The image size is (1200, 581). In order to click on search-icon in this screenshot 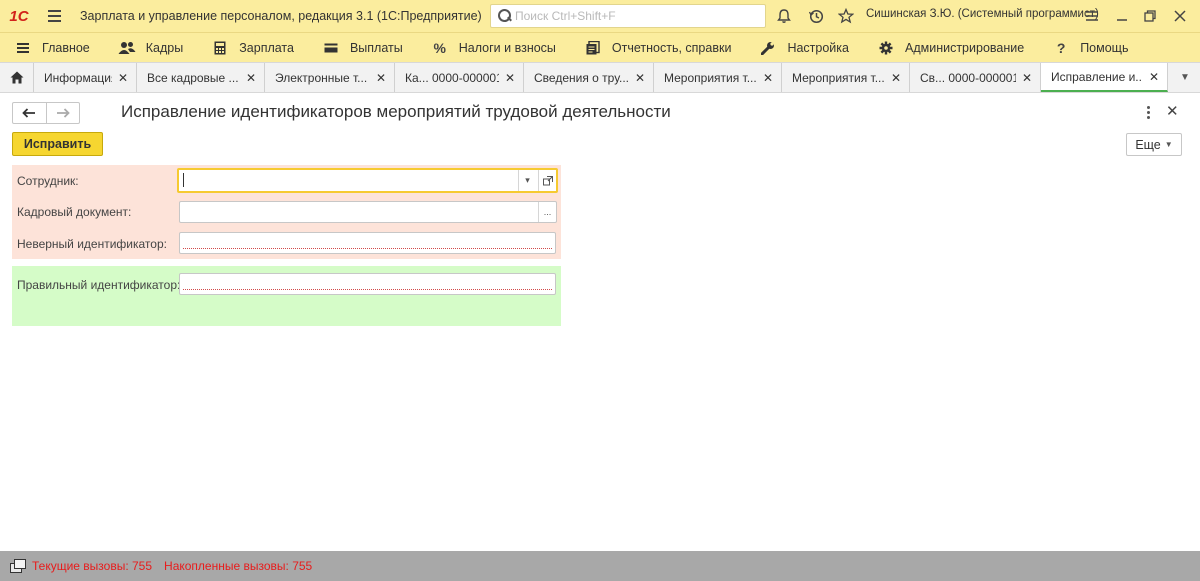, I will do `click(504, 16)`.